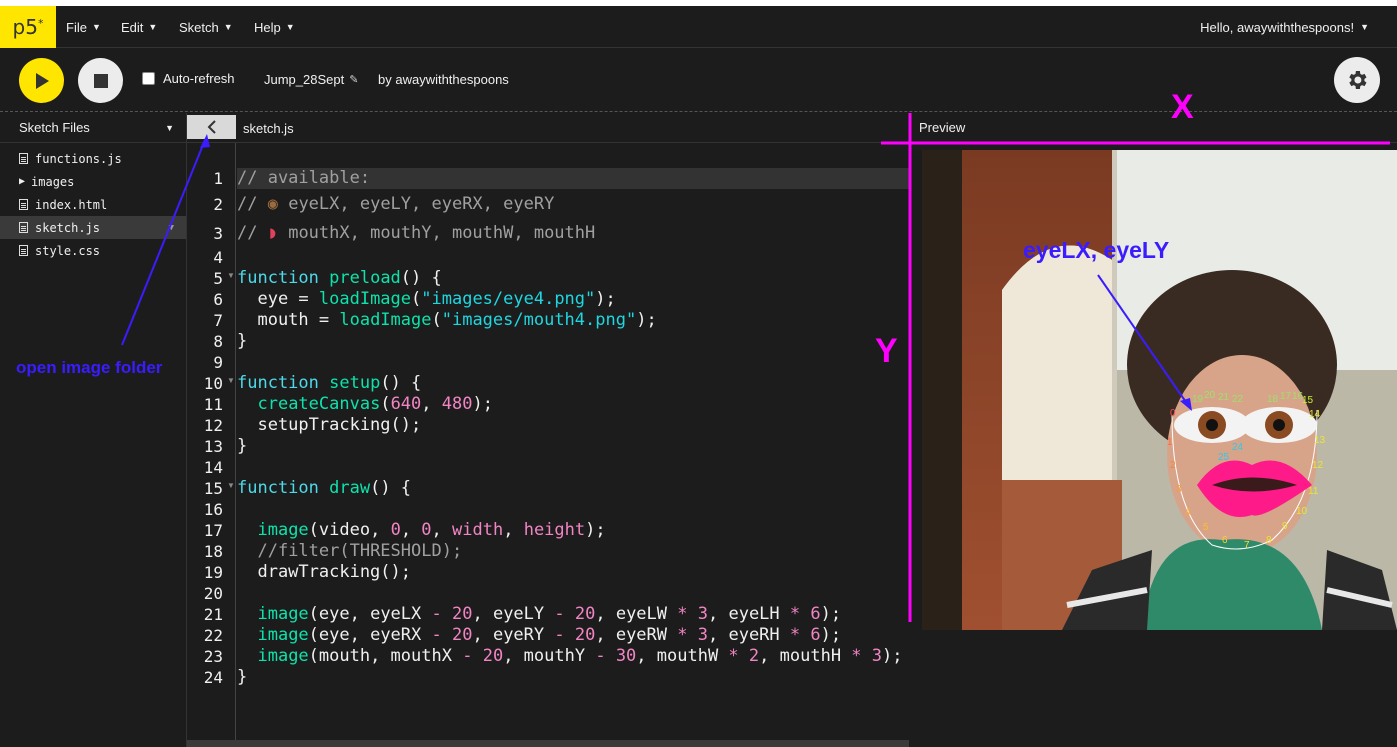 The height and width of the screenshot is (747, 1397). Describe the element at coordinates (53, 181) in the screenshot. I see `folder-name: images` at that location.